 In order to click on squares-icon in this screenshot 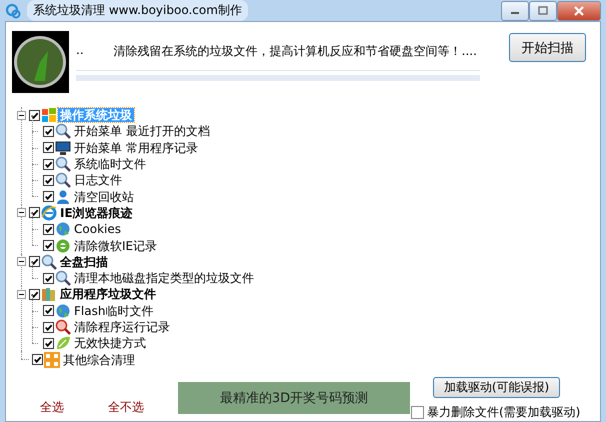, I will do `click(52, 360)`.